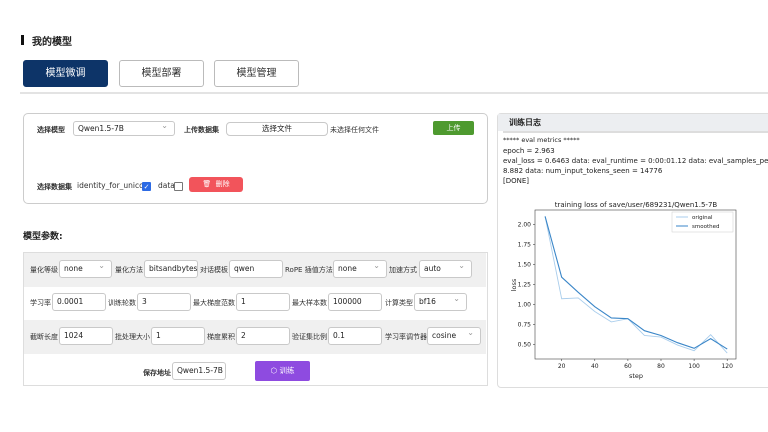 The image size is (768, 432). I want to click on x-tick-label: 100, so click(694, 366).